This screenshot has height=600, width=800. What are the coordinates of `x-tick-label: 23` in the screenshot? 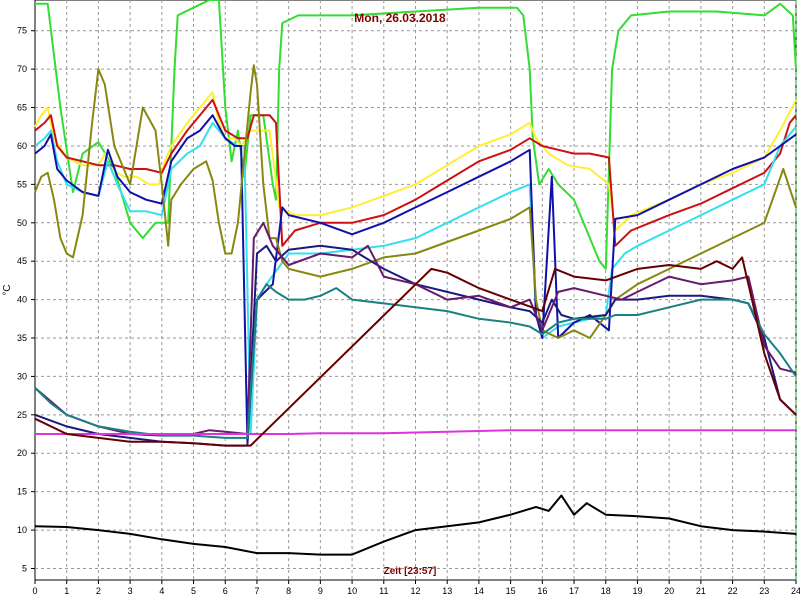 It's located at (764, 591).